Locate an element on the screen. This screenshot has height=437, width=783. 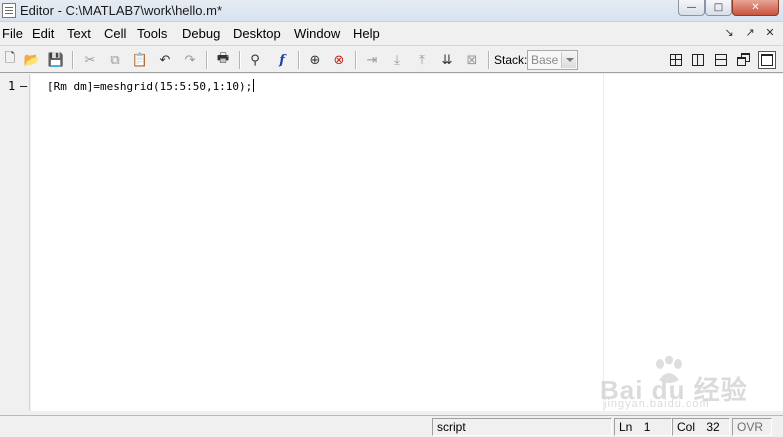
open-folder-icon: 📂 is located at coordinates (32, 60).